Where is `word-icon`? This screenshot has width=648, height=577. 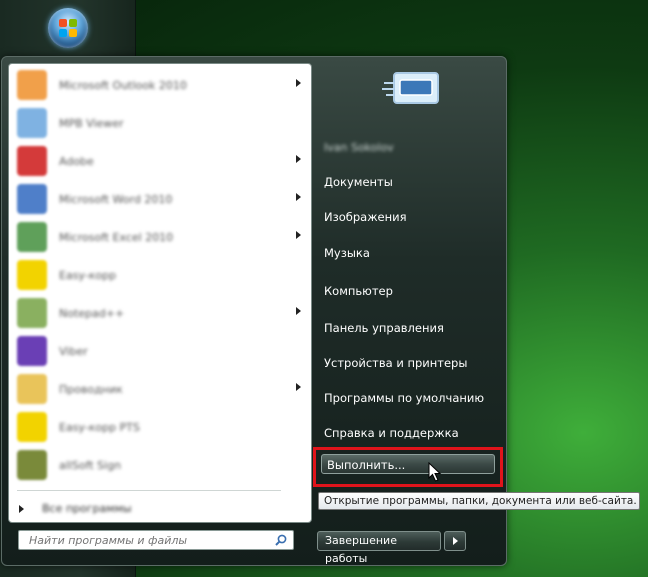
word-icon is located at coordinates (32, 199).